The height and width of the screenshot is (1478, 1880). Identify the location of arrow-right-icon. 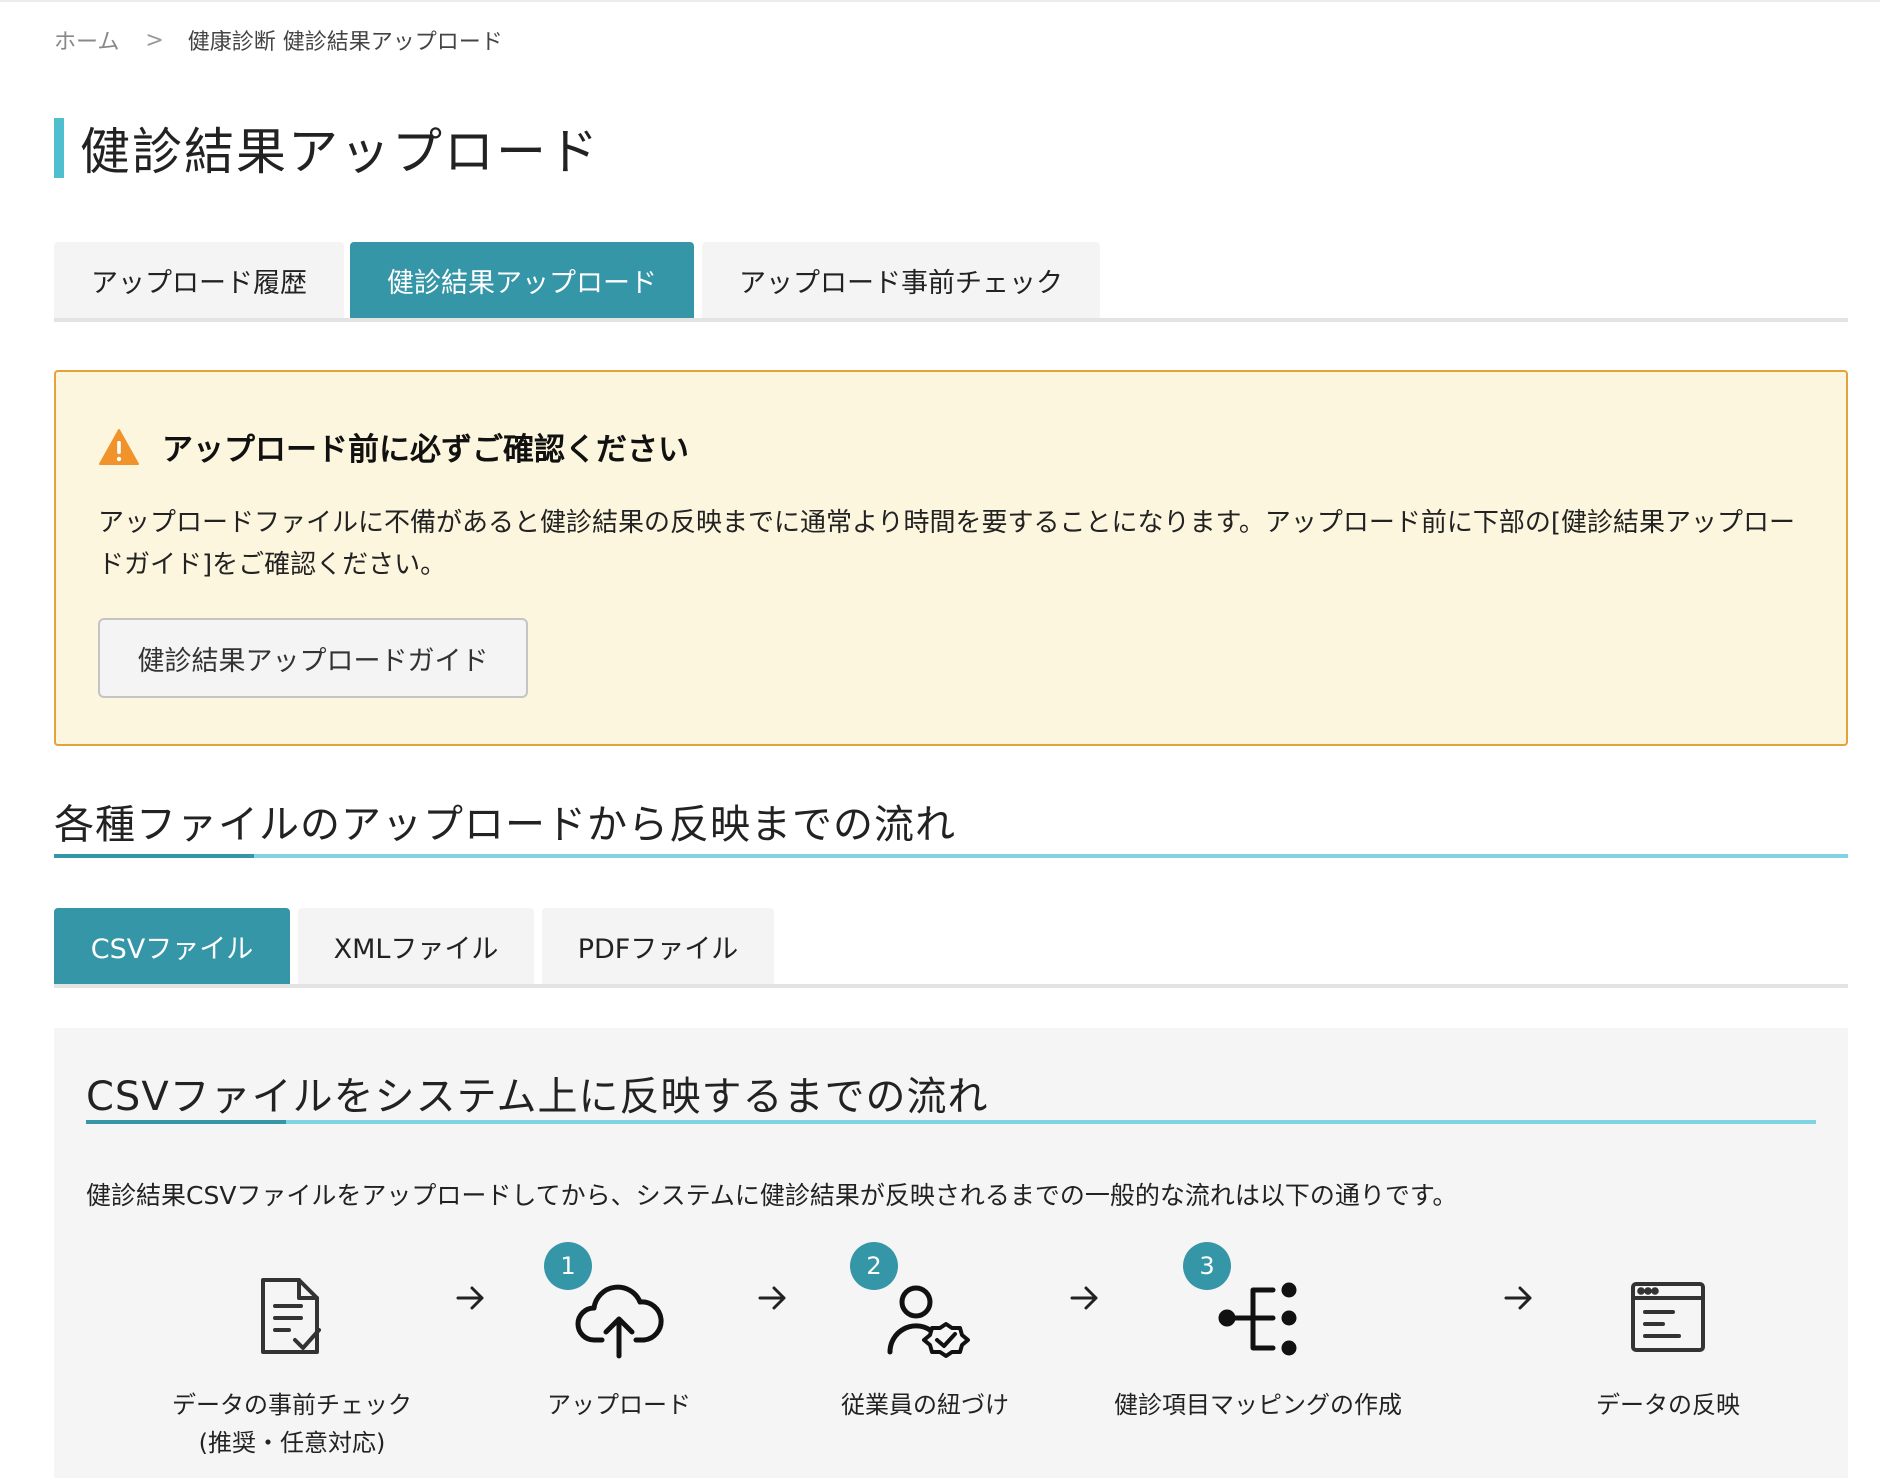
(1084, 1298).